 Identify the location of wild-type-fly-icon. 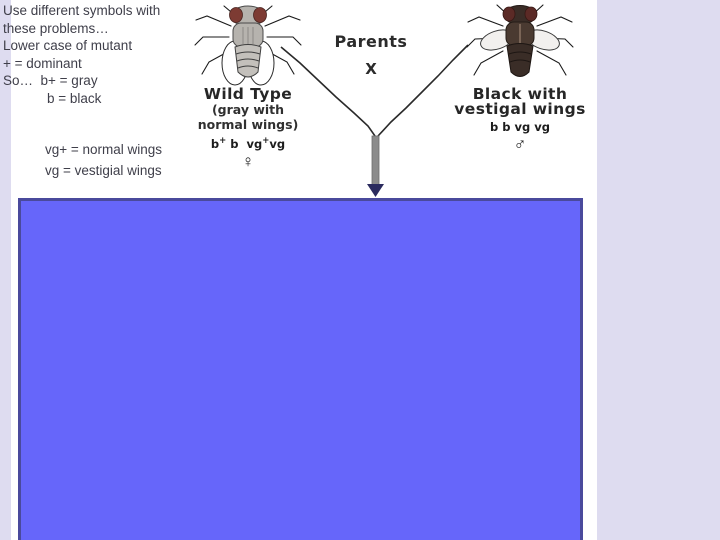
(248, 45).